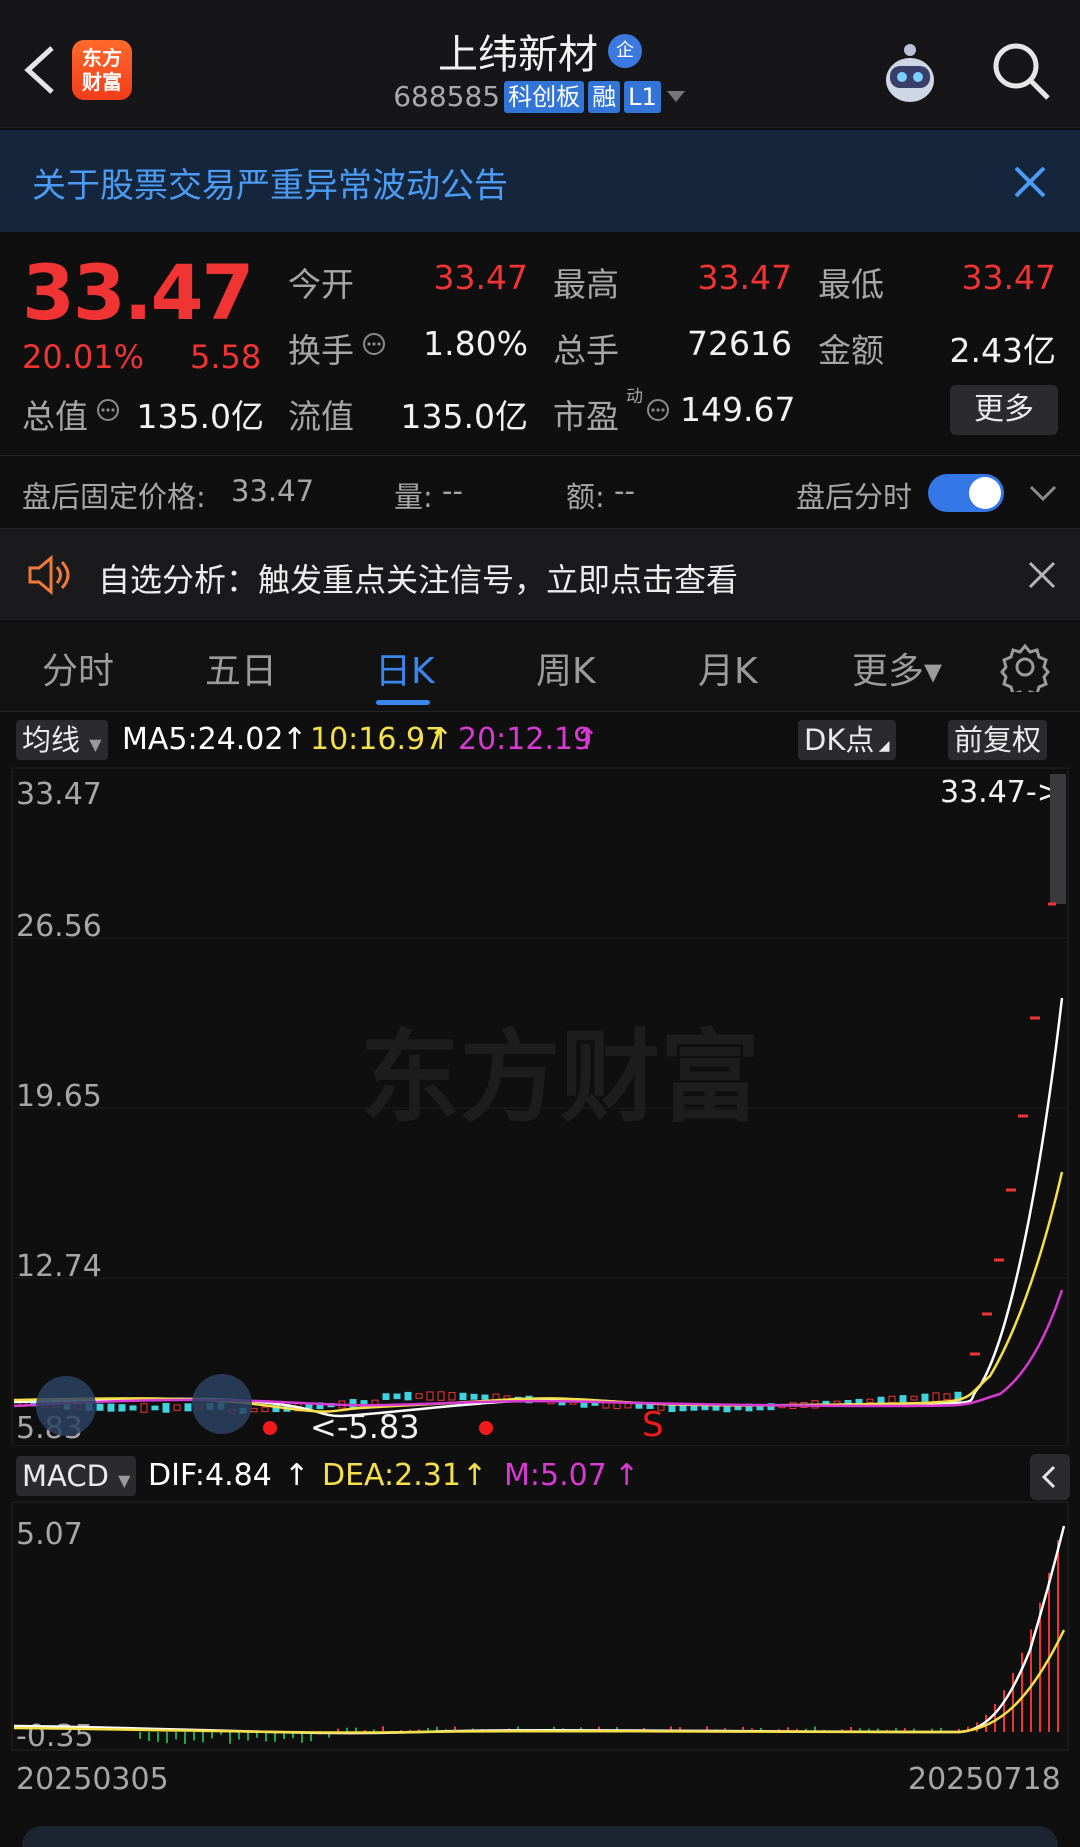 The image size is (1080, 1847). Describe the element at coordinates (744, 277) in the screenshot. I see `high-value: 33.47` at that location.